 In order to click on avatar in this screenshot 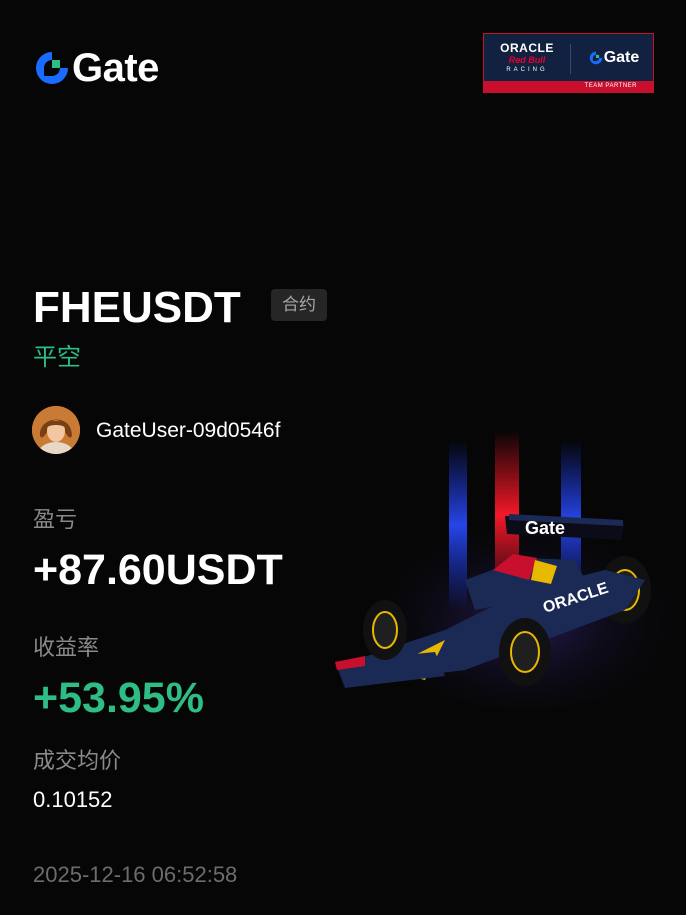, I will do `click(56, 430)`.